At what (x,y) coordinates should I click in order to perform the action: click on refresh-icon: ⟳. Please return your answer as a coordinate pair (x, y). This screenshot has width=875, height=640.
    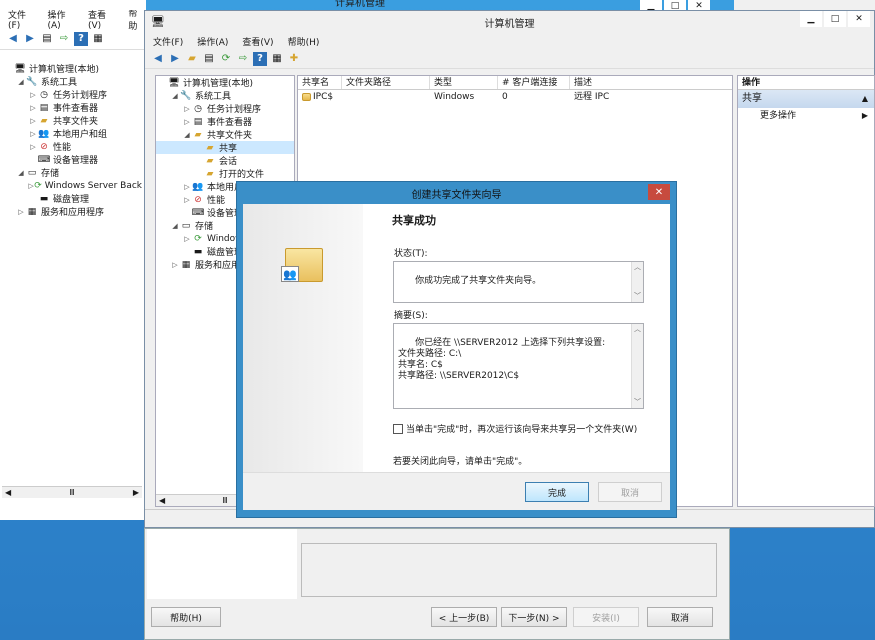
    Looking at the image, I should click on (226, 59).